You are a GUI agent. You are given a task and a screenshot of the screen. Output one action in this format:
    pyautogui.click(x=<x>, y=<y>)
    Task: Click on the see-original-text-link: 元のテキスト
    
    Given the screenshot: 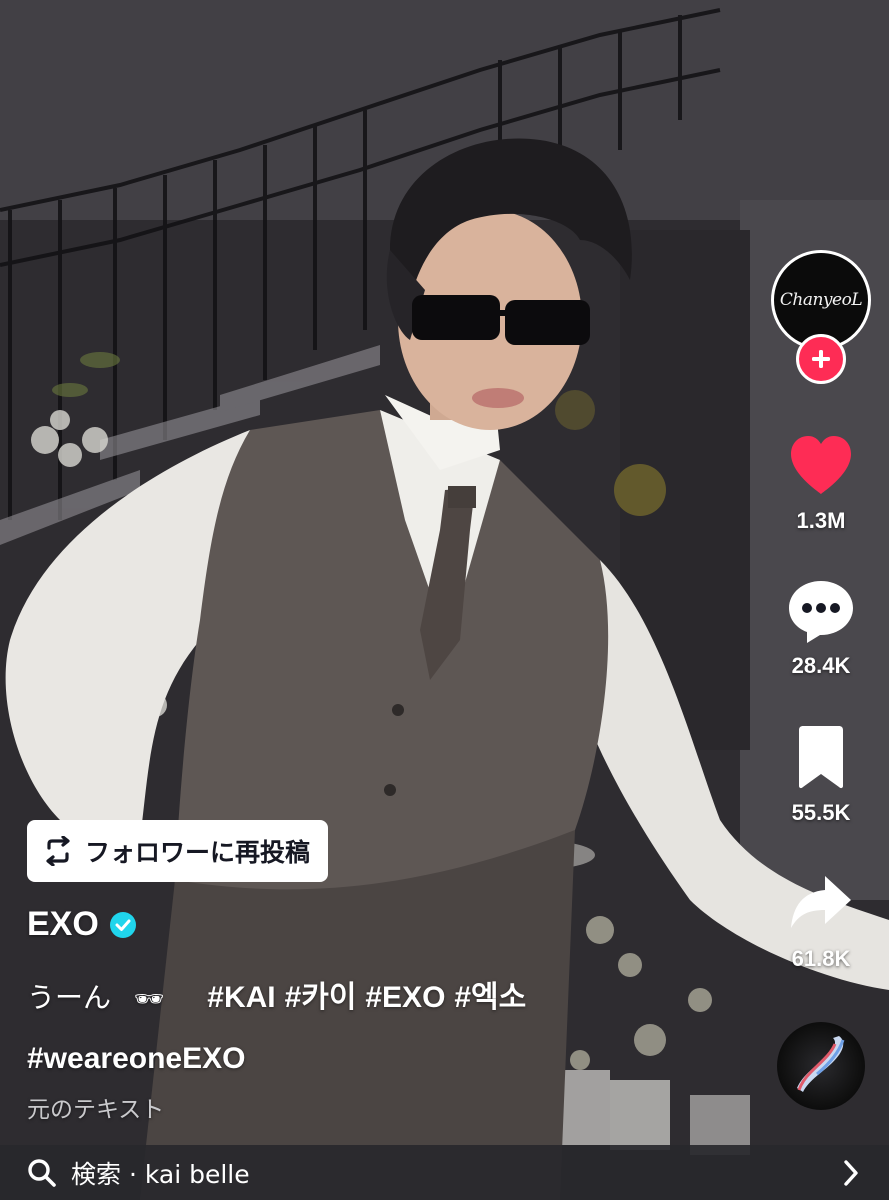 What is the action you would take?
    pyautogui.click(x=95, y=1107)
    